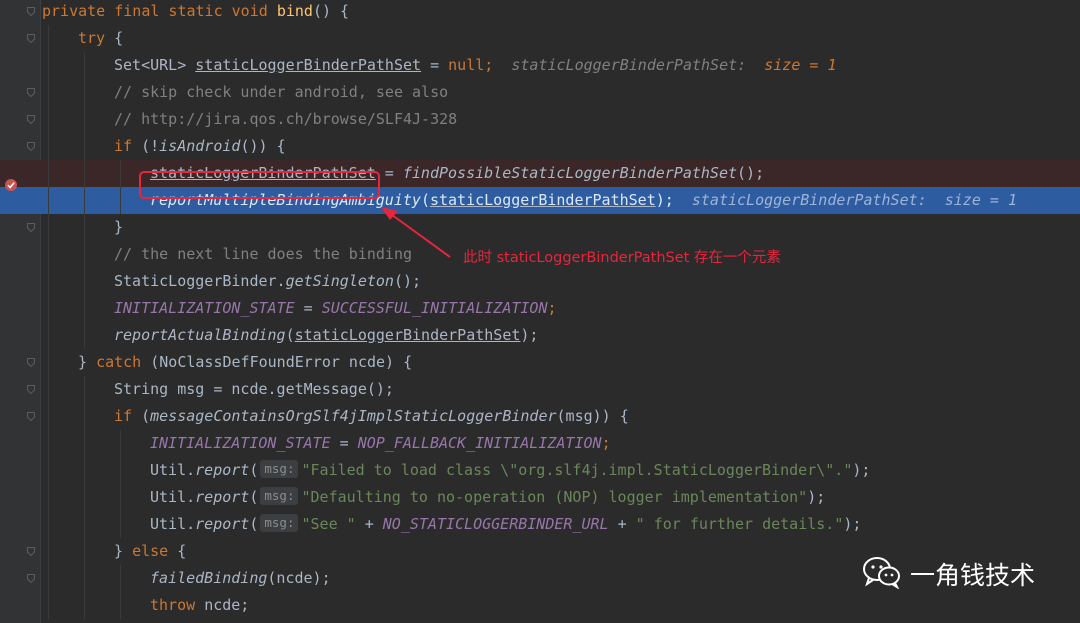 The image size is (1080, 623). What do you see at coordinates (882, 574) in the screenshot?
I see `wechat-icon` at bounding box center [882, 574].